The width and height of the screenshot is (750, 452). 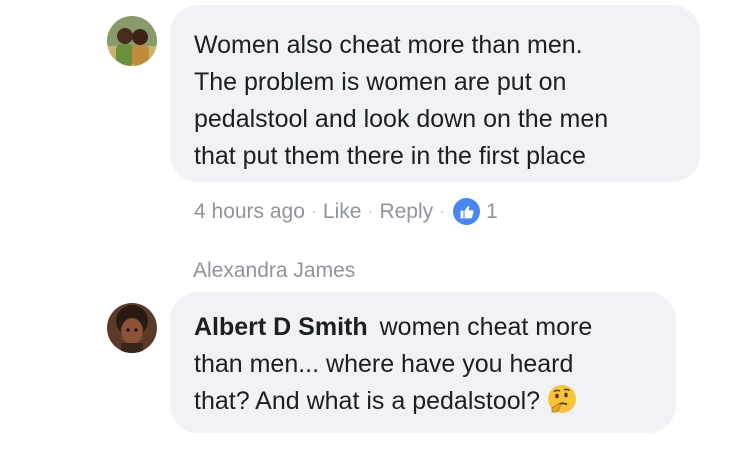 I want to click on thinking-face-emoji-icon, so click(x=562, y=399).